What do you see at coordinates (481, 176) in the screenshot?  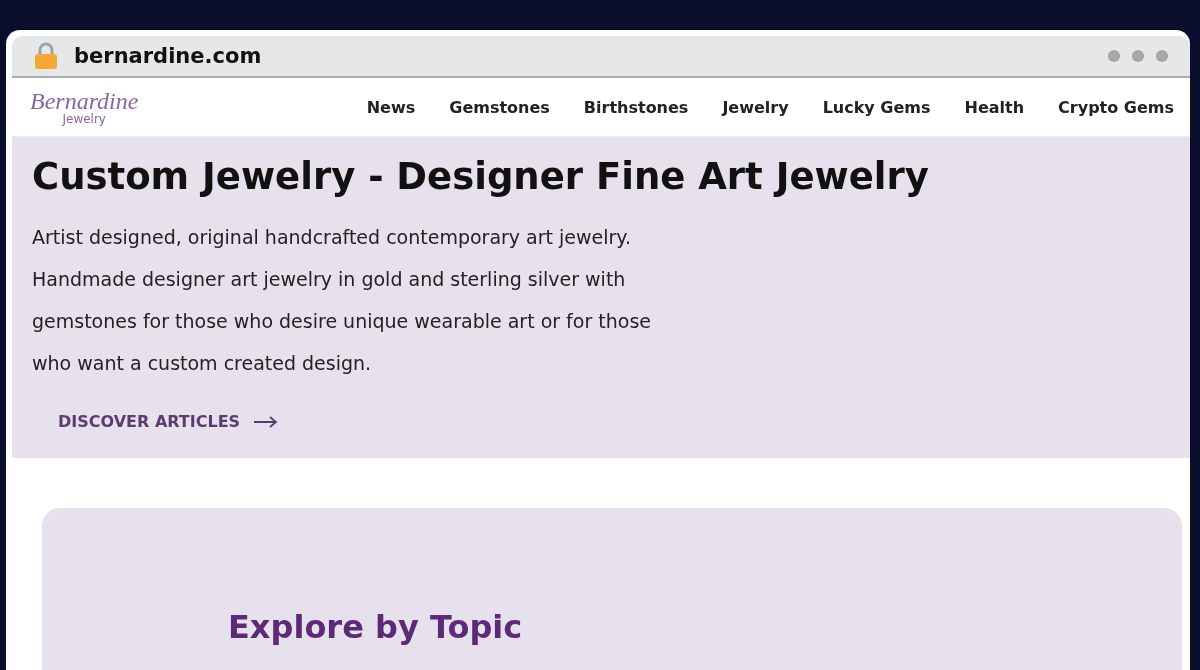 I see `hero-title: Custom Jewelry - Designer Fine Art Jewelry` at bounding box center [481, 176].